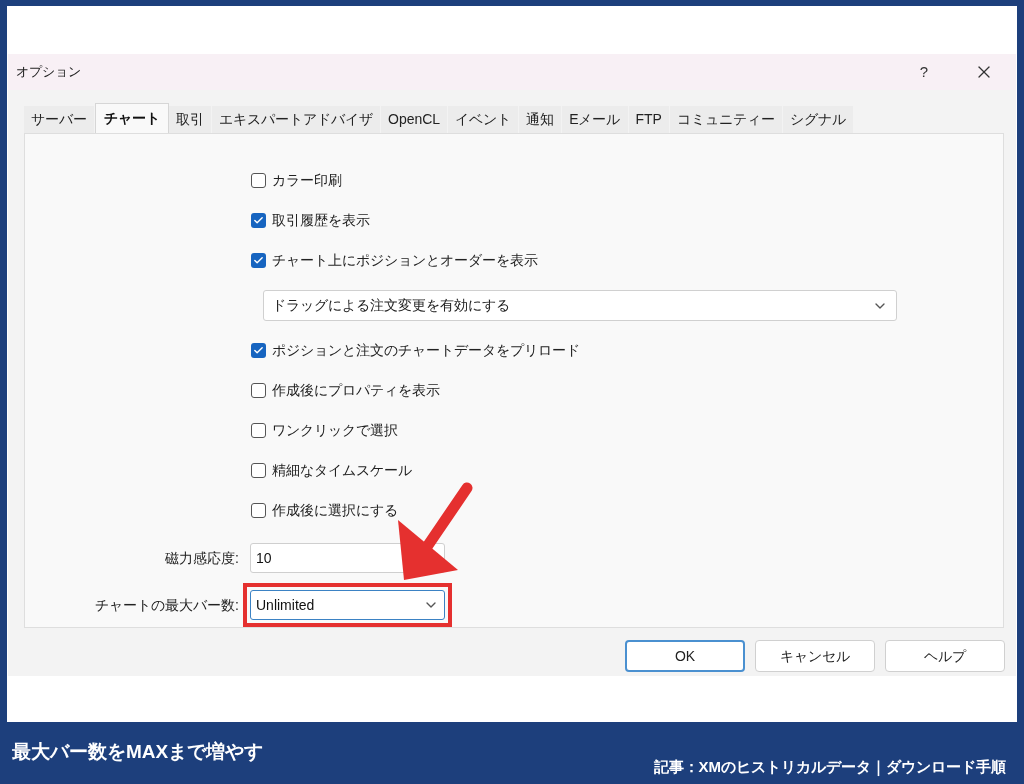  What do you see at coordinates (483, 119) in the screenshot?
I see `tab: イベント` at bounding box center [483, 119].